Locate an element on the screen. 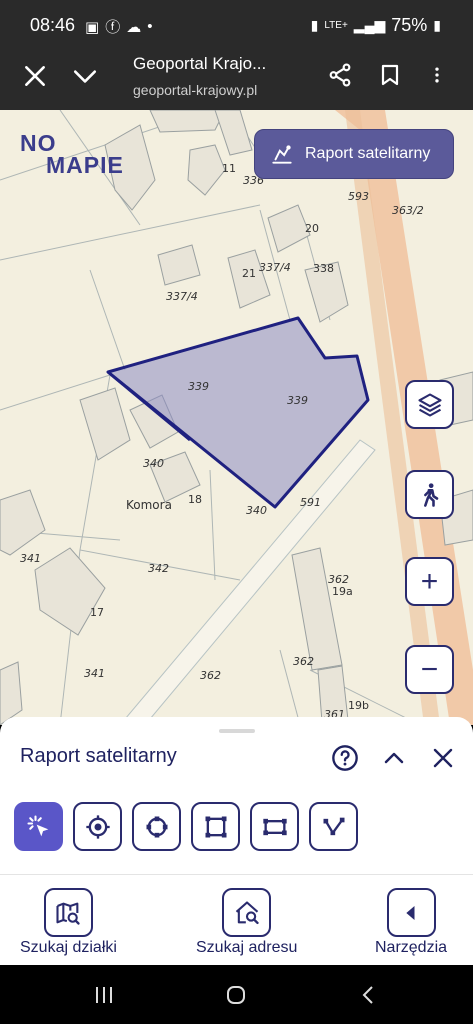 This screenshot has width=473, height=1024. page-url: geoportal-krajowy.pl is located at coordinates (195, 90).